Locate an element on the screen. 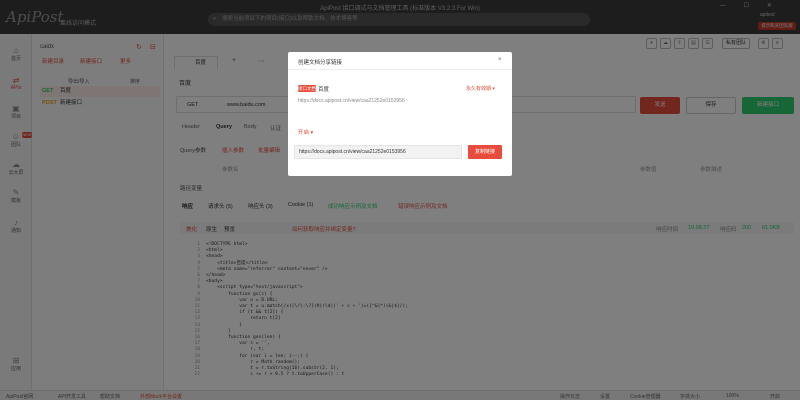 This screenshot has height=400, width=800. close-icon: × is located at coordinates (500, 60).